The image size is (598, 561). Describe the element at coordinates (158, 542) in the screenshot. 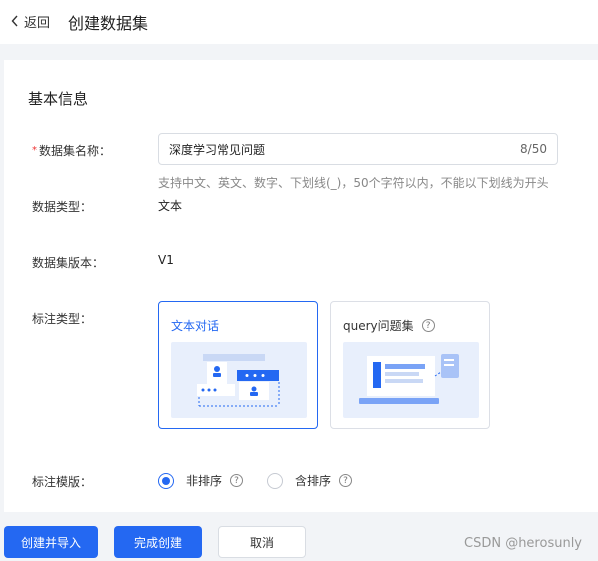

I see `finish-create-button: 完成创建` at that location.